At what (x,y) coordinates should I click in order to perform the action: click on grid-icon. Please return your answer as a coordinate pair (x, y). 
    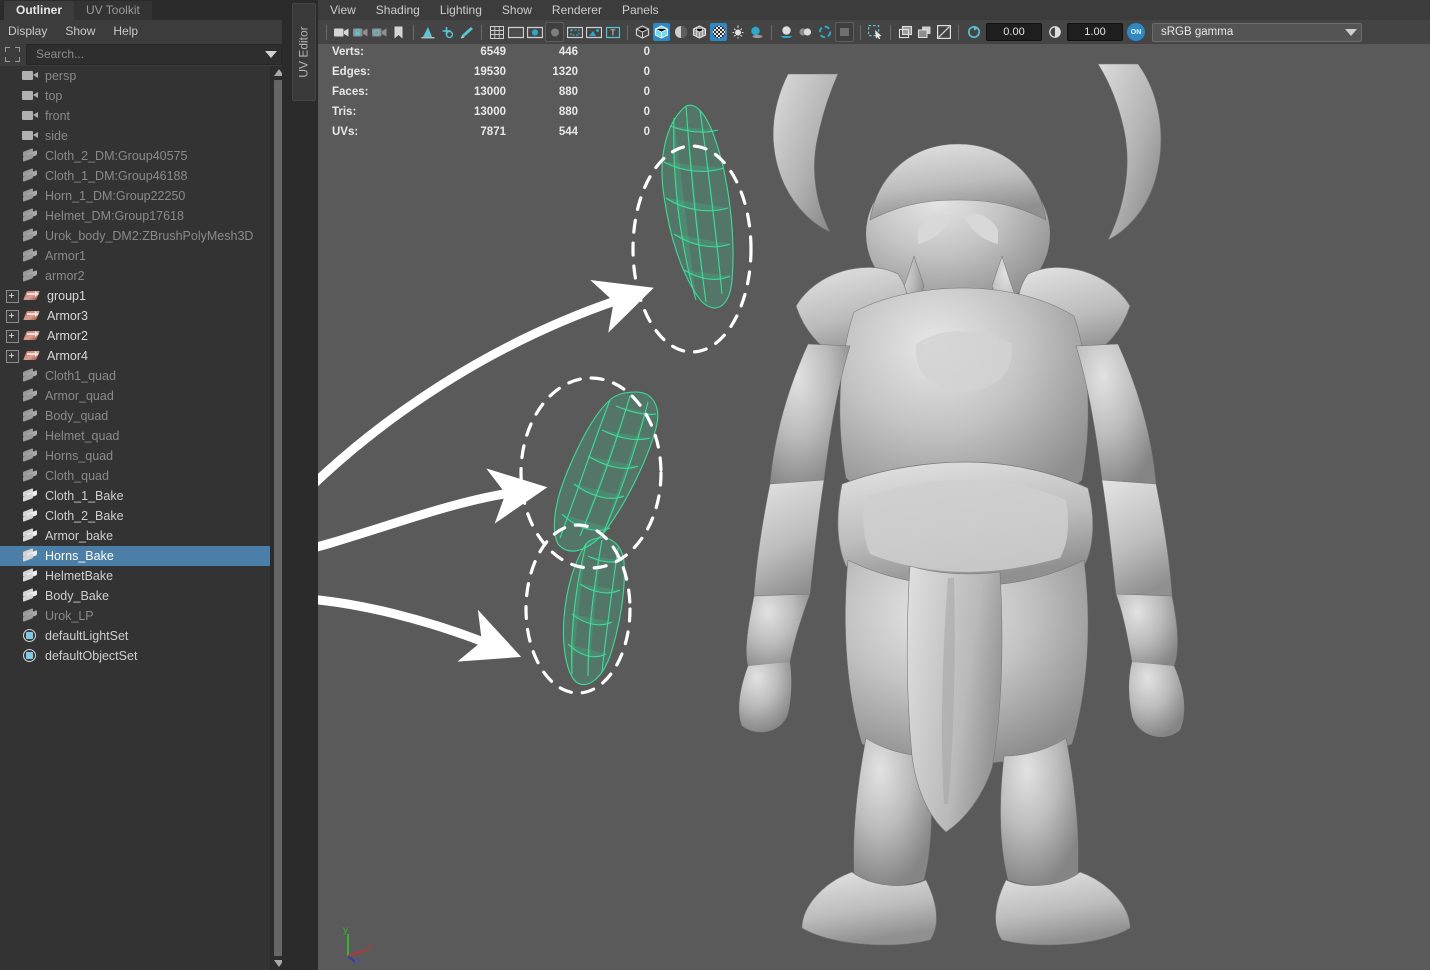
    Looking at the image, I should click on (496, 32).